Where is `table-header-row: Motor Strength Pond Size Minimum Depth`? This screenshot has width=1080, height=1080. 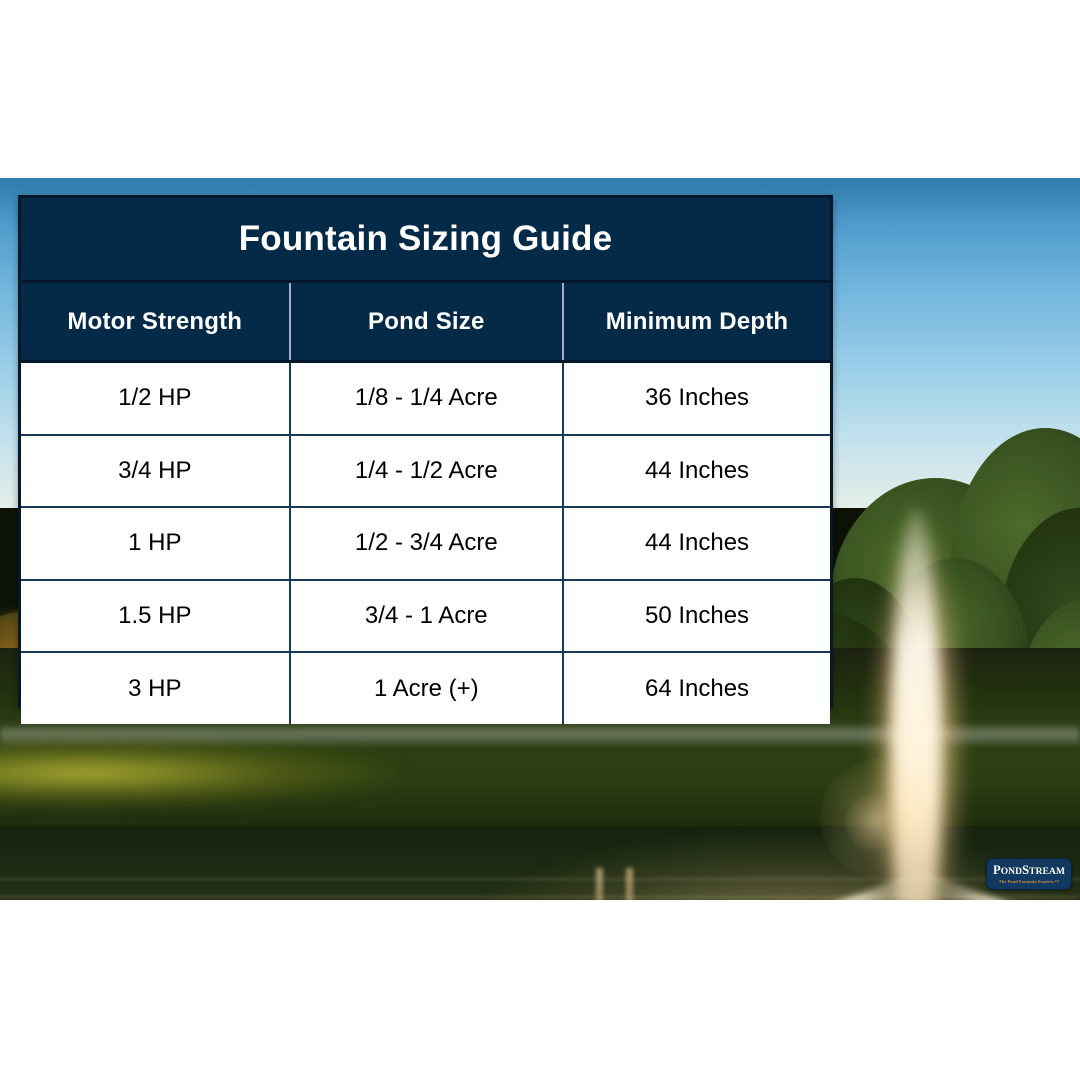
table-header-row: Motor Strength Pond Size Minimum Depth is located at coordinates (425, 322).